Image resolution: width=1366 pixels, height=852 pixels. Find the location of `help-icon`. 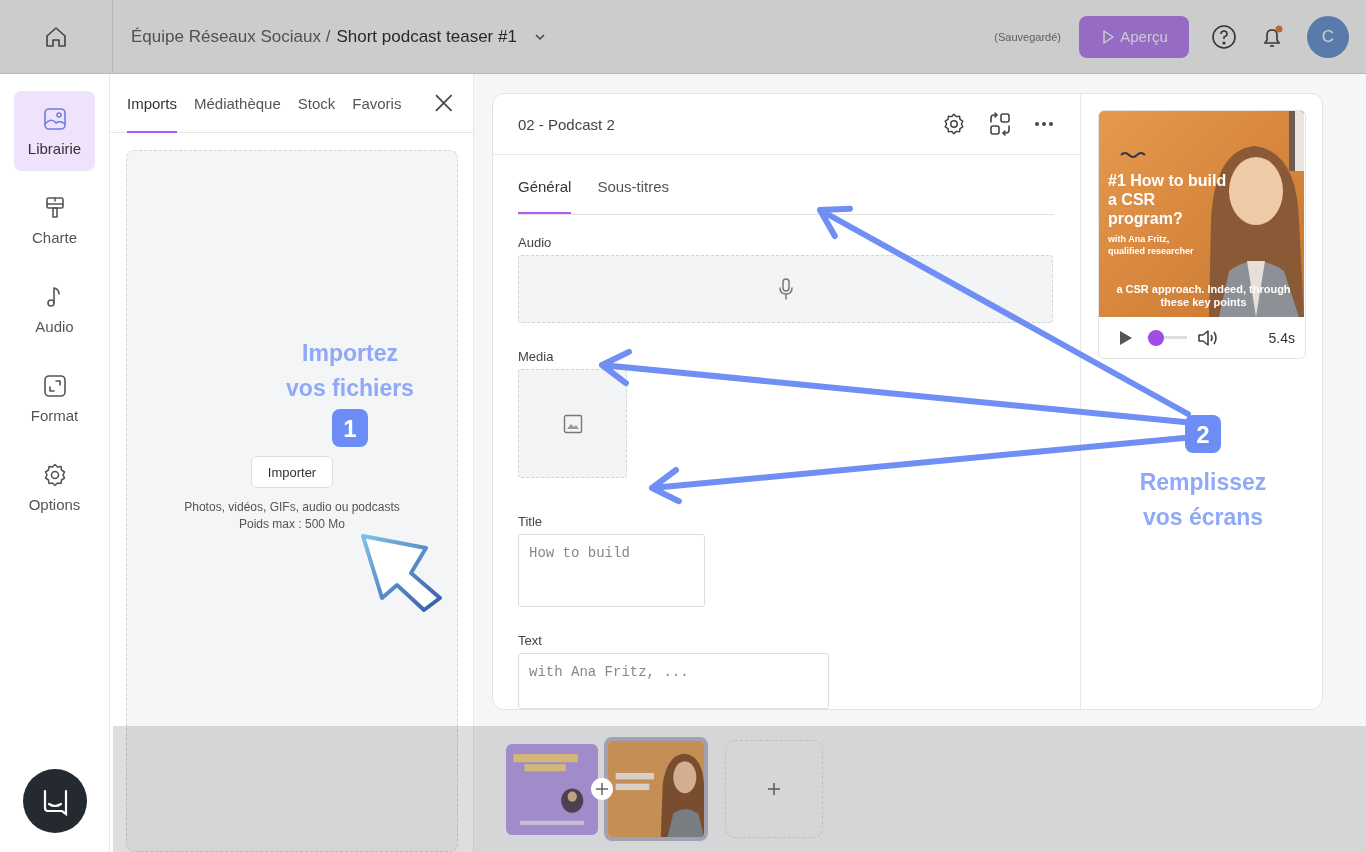

help-icon is located at coordinates (1224, 36).